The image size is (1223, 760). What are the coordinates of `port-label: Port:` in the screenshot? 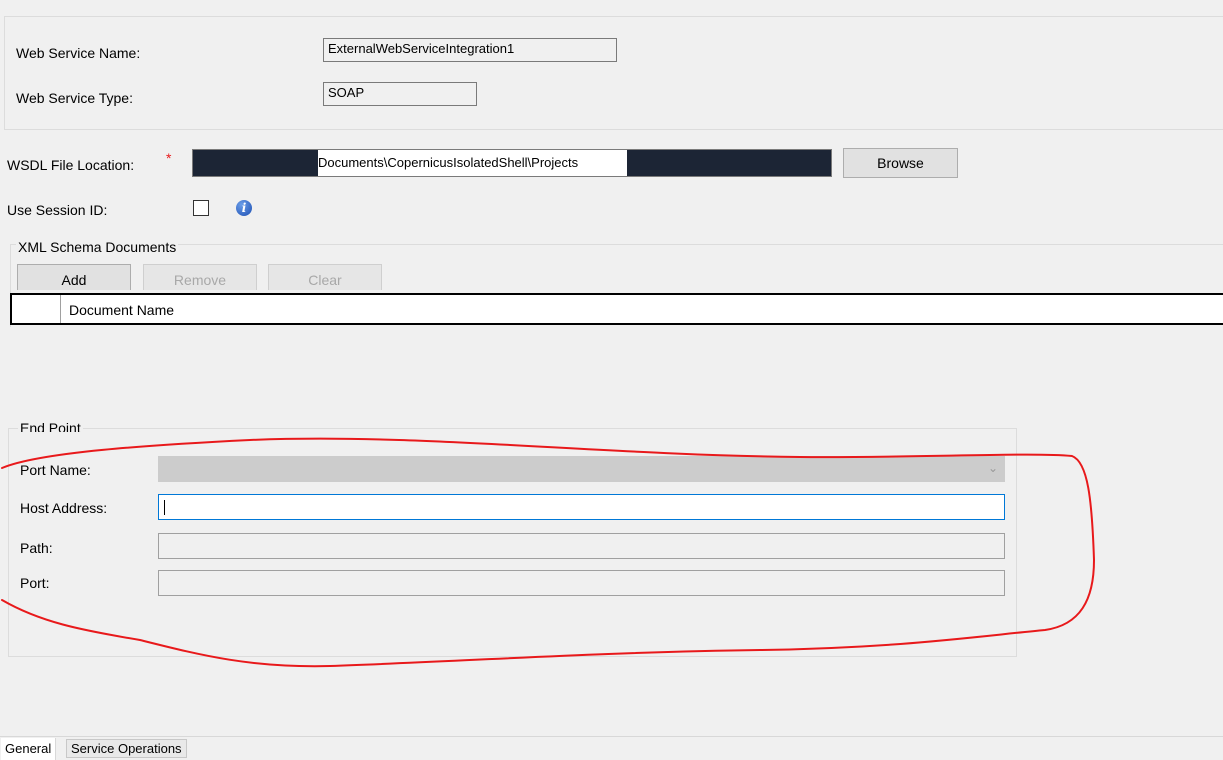 It's located at (35, 583).